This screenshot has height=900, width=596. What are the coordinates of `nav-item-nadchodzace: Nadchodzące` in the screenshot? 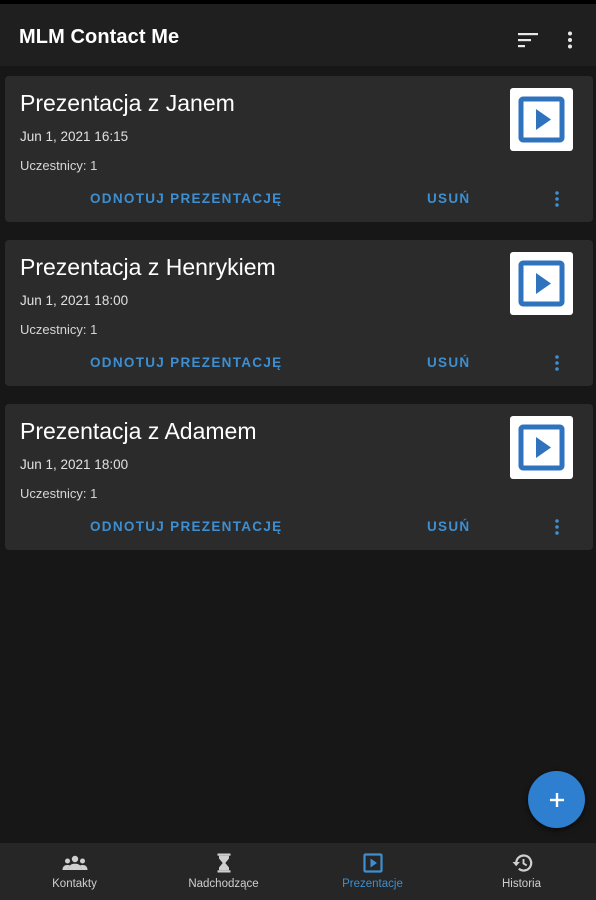 It's located at (223, 871).